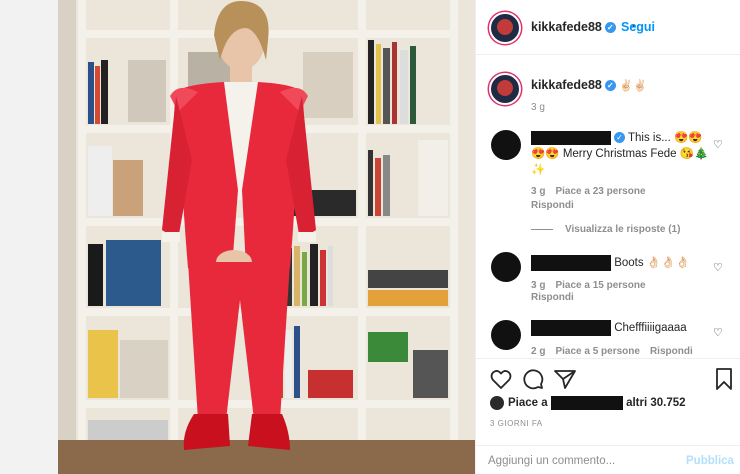 This screenshot has height=474, width=740. I want to click on caption-avatar, so click(505, 89).